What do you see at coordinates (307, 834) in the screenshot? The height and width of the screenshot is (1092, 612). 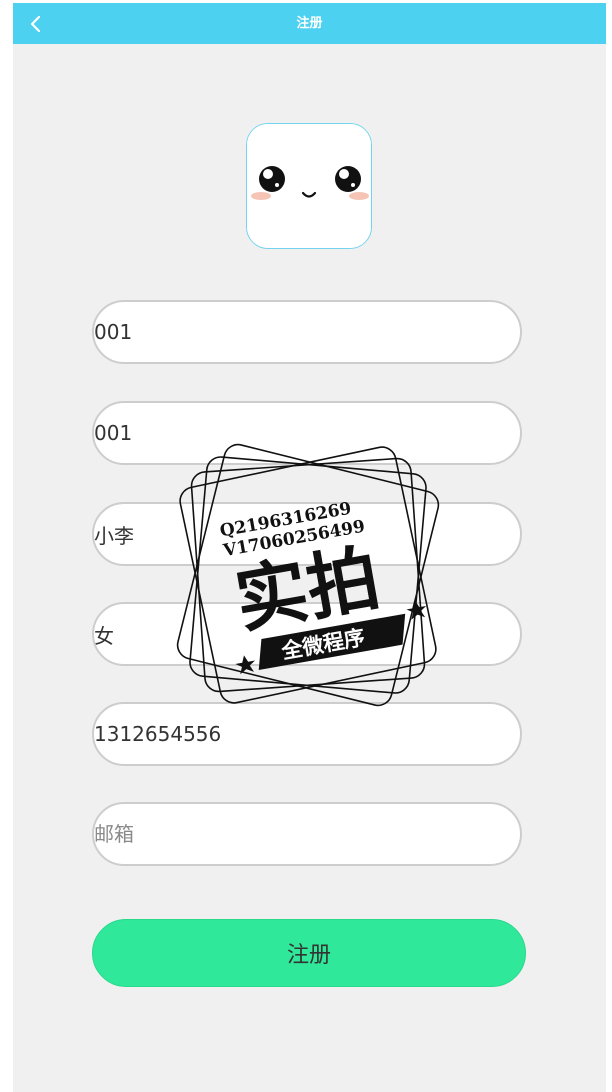 I see `email-input` at bounding box center [307, 834].